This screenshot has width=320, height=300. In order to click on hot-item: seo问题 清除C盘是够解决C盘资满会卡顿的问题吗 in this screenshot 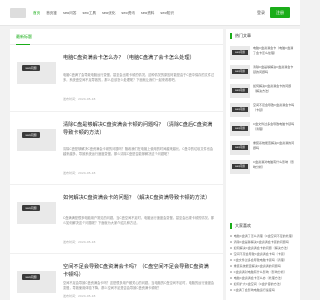, I will do `click(263, 72)`.